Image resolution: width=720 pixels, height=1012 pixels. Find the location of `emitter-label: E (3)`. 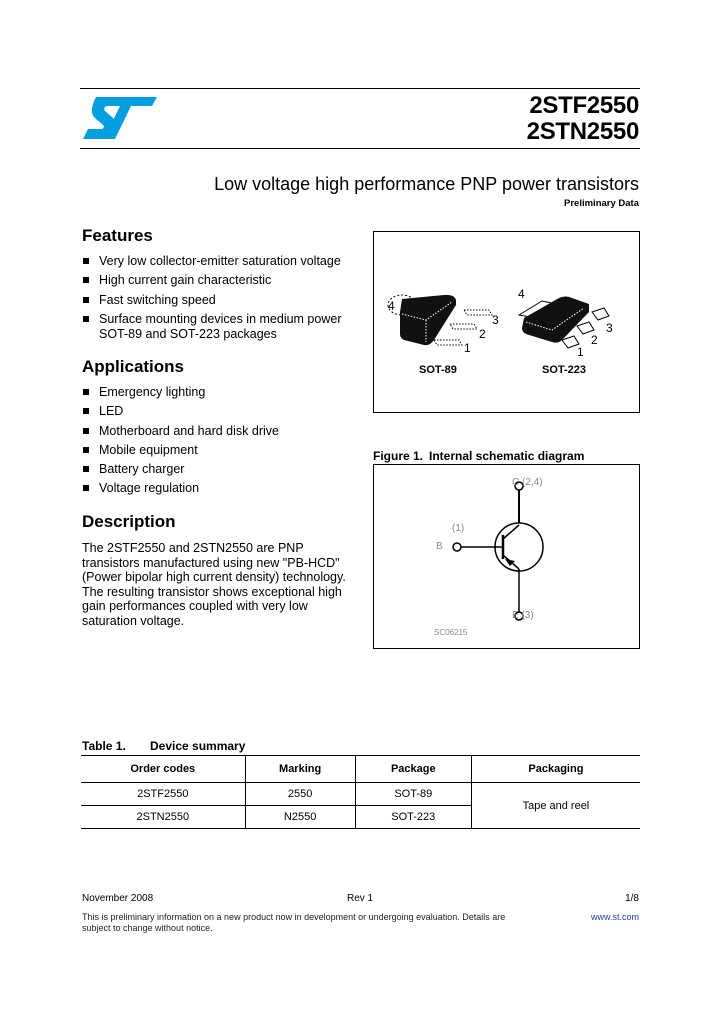

emitter-label: E (3) is located at coordinates (523, 615).